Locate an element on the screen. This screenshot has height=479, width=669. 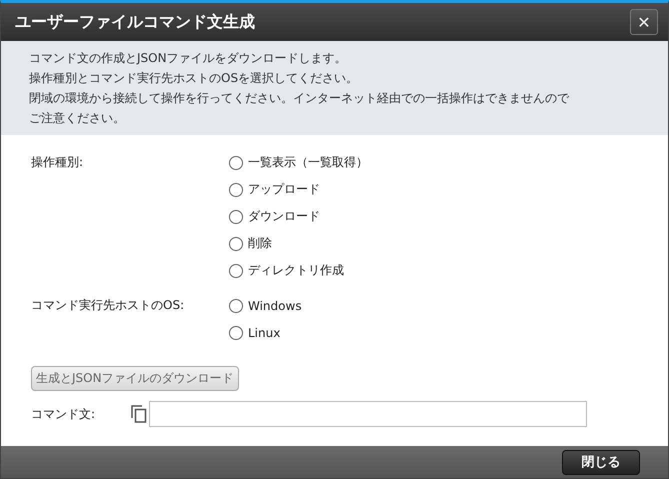
description-text: 閉域の環境から接続して操作を行ってください。インターネット経由での一括操作はできませんので is located at coordinates (299, 98).